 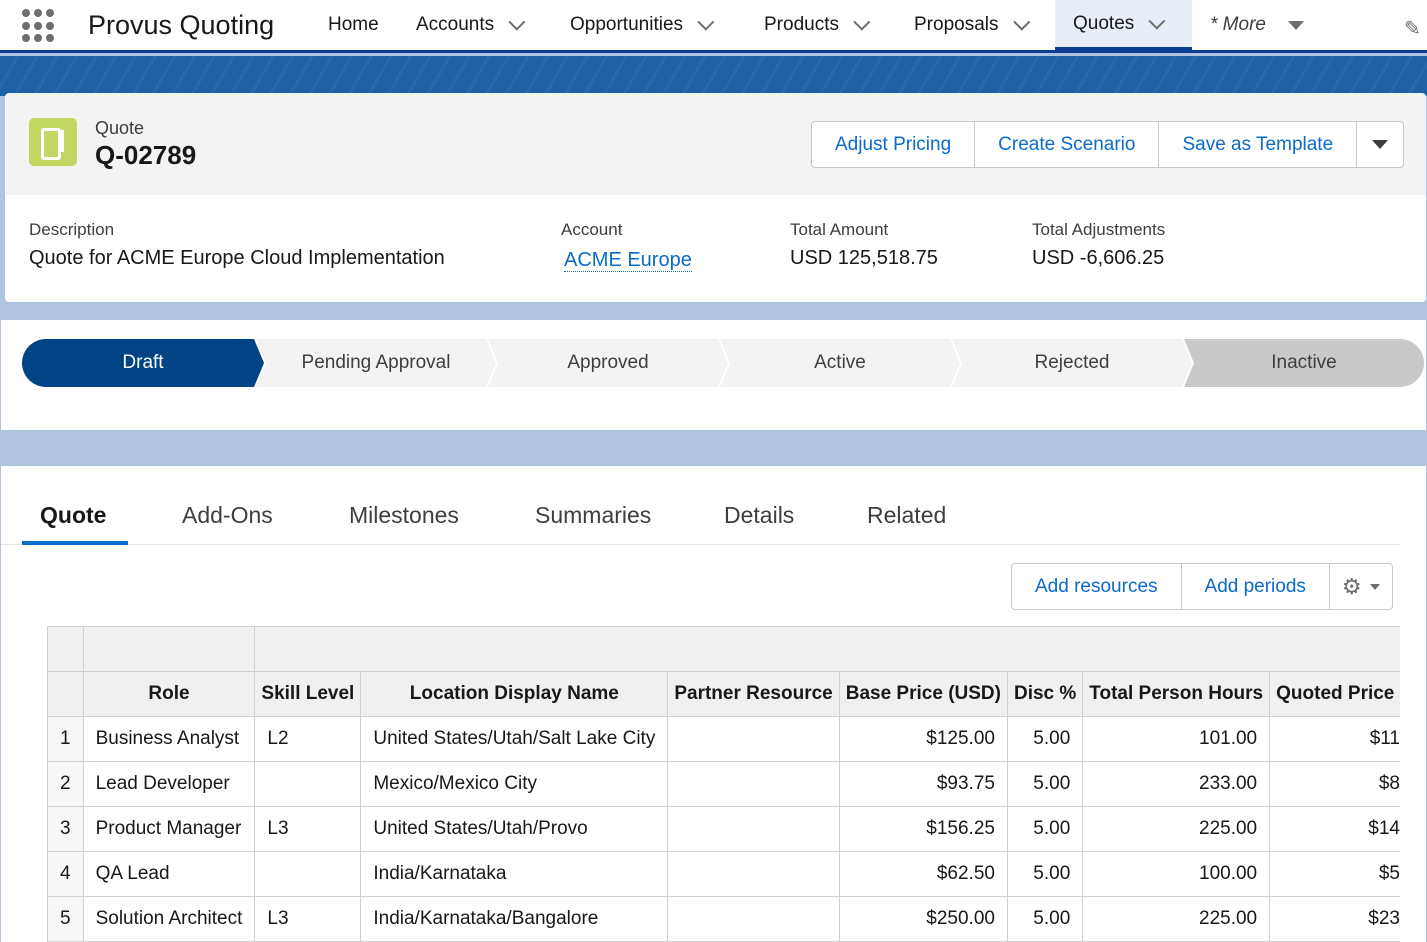 What do you see at coordinates (1412, 28) in the screenshot?
I see `edit-nav-pencil-icon: ✎` at bounding box center [1412, 28].